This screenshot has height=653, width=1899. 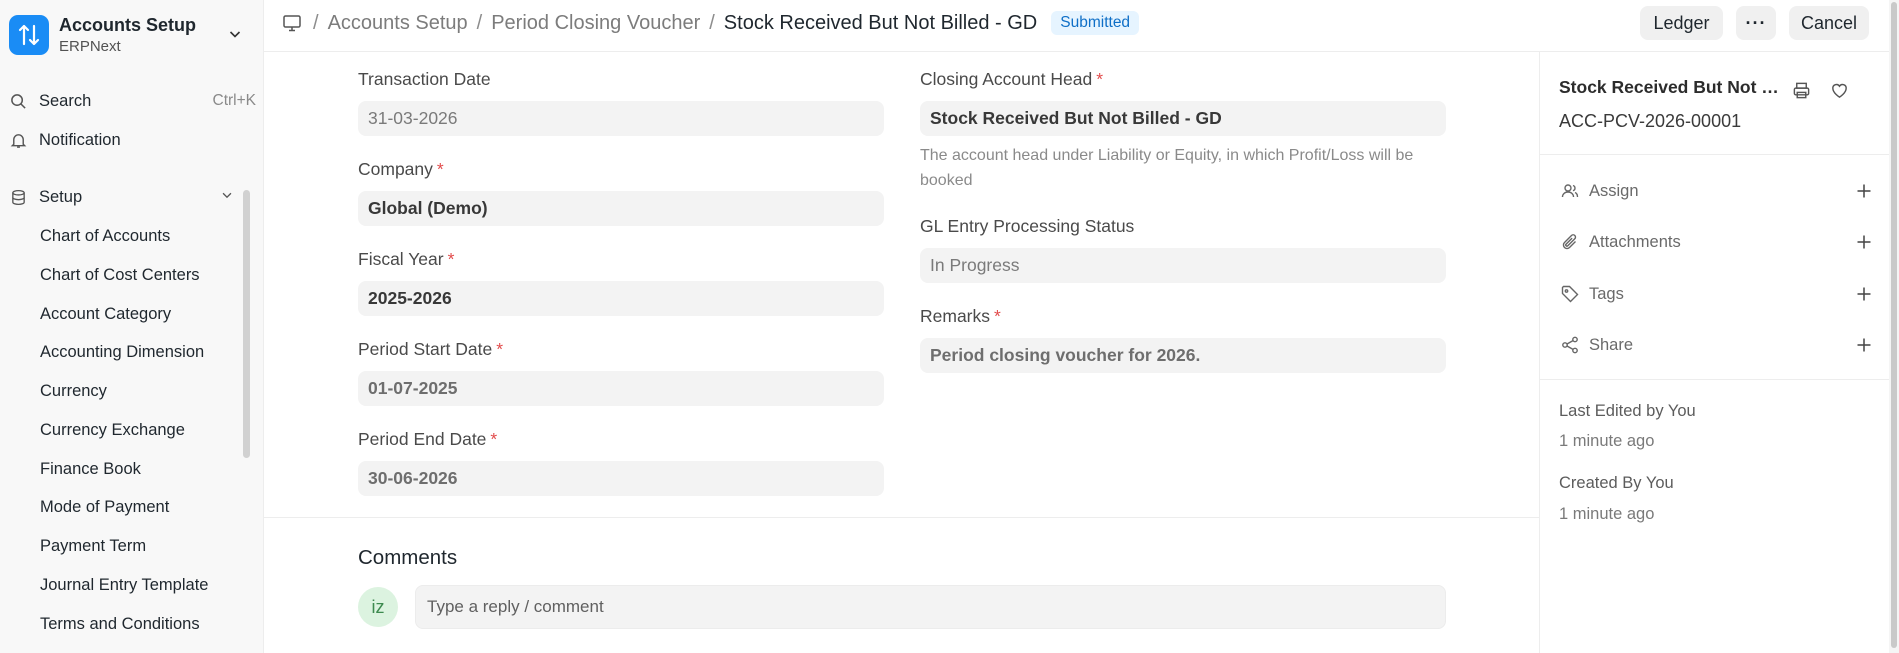 I want to click on sidebar-item-payment-term: Payment Term, so click(x=135, y=546).